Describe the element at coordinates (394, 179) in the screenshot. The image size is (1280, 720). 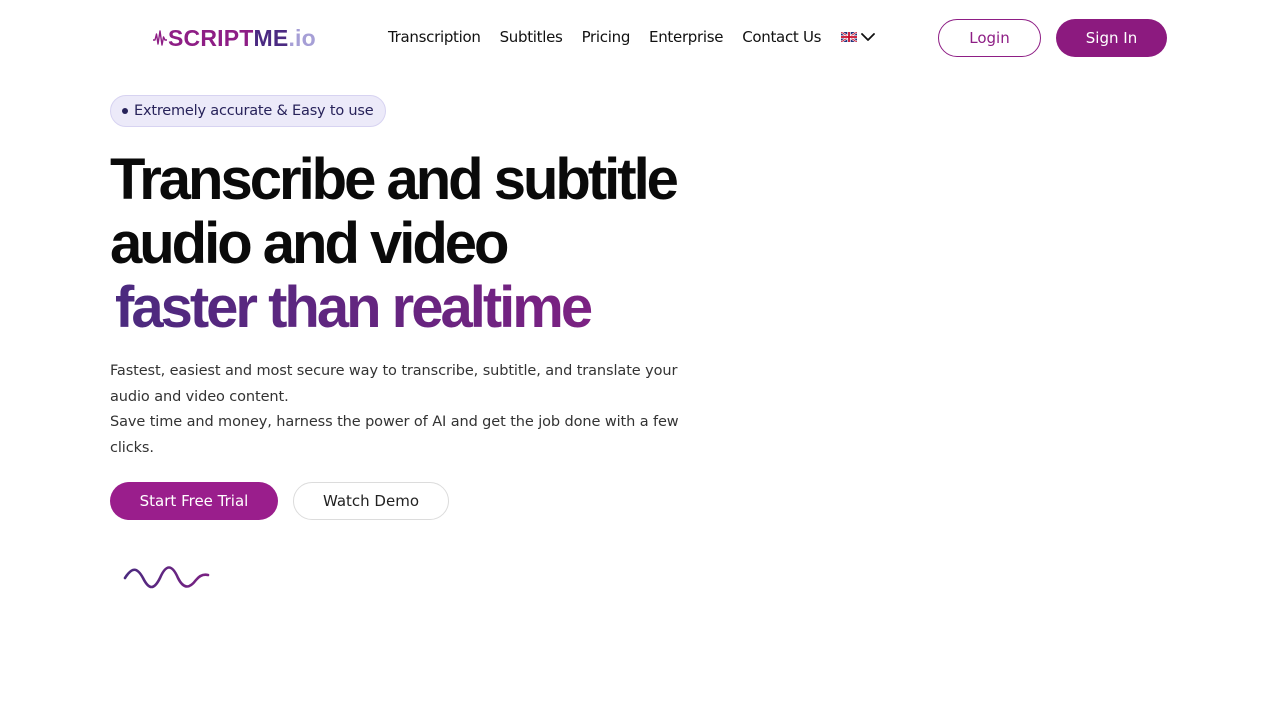
I see `hero-title-line-1: Transcribe and subtitle` at that location.